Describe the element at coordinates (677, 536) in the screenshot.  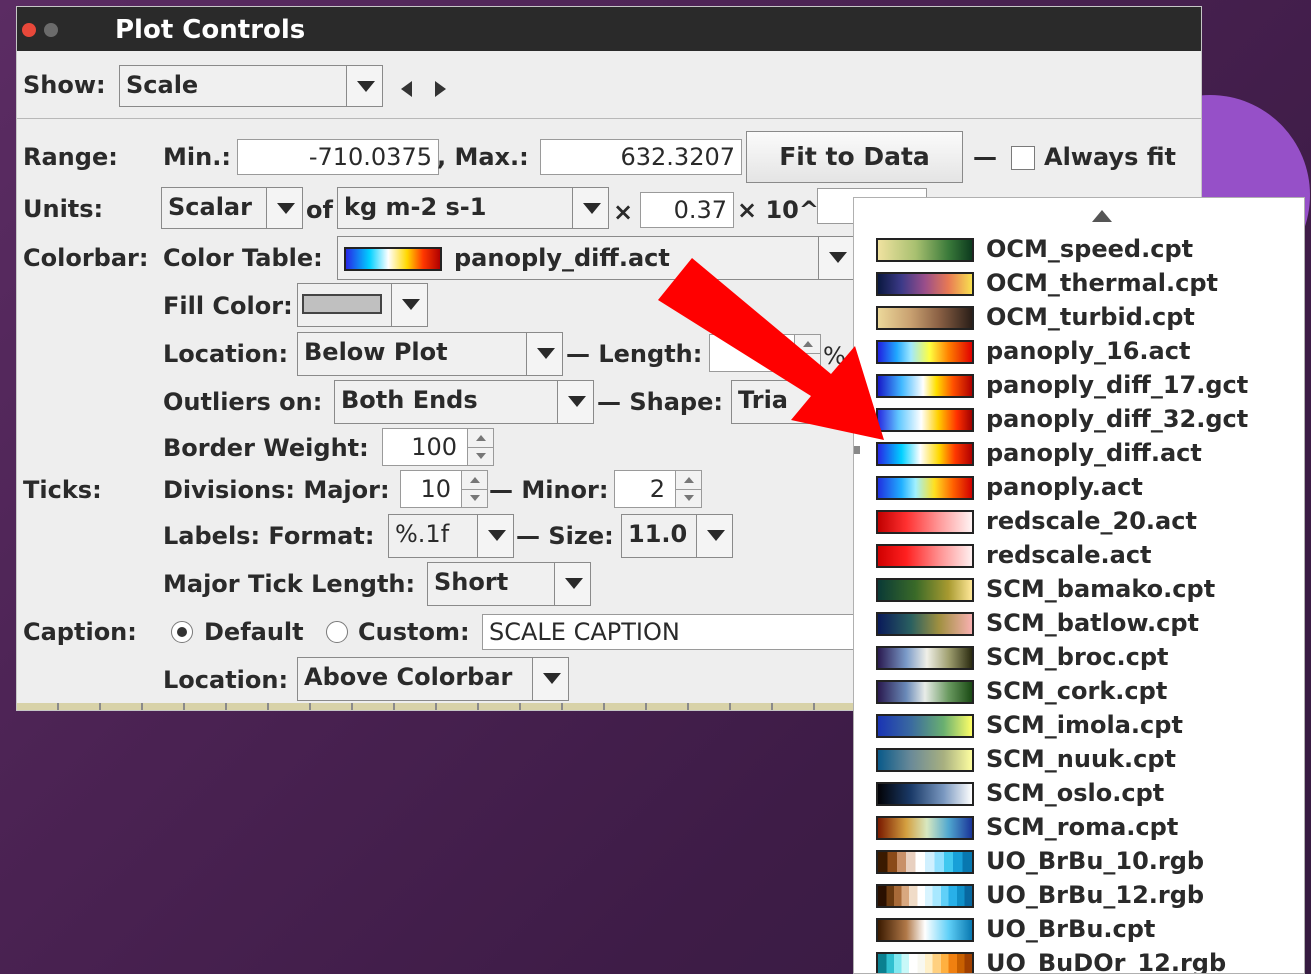
I see `size-select: 11.0` at that location.